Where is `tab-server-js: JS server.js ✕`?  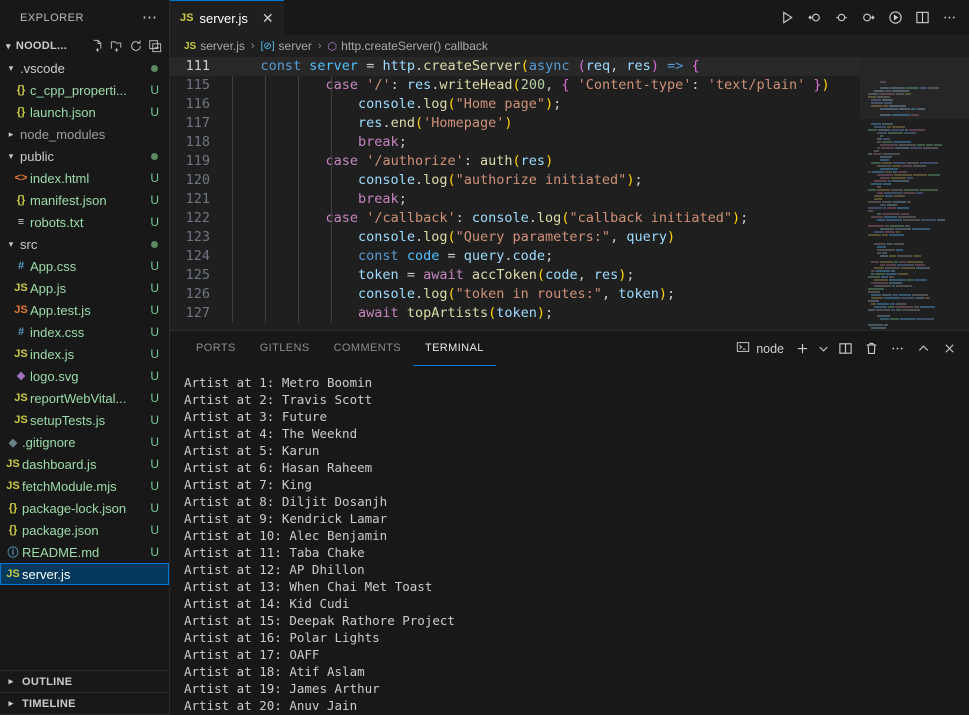 tab-server-js: JS server.js ✕ is located at coordinates (227, 17).